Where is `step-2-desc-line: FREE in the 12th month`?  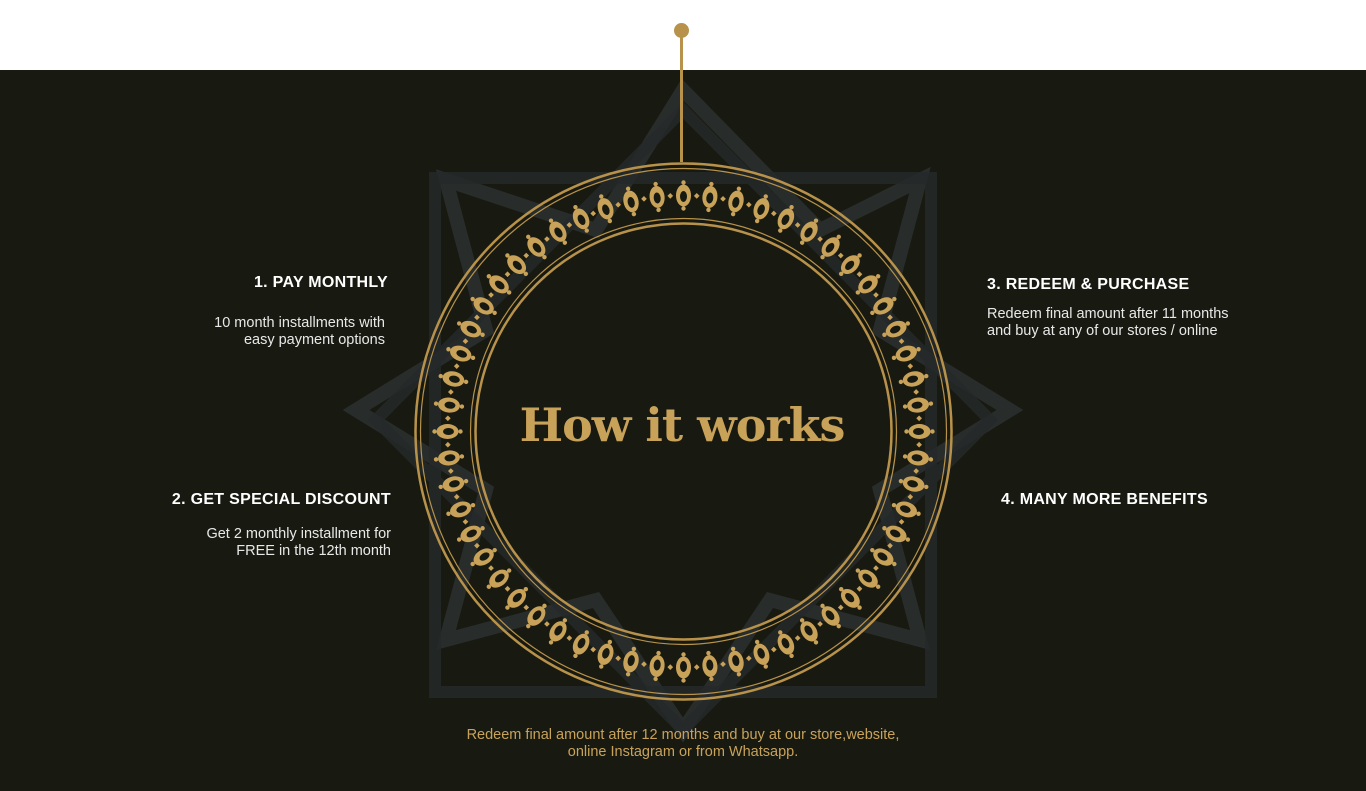 step-2-desc-line: FREE in the 12th month is located at coordinates (313, 551).